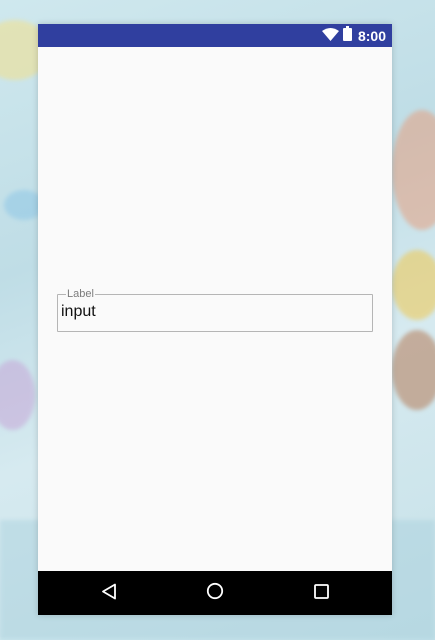  I want to click on back-button, so click(109, 593).